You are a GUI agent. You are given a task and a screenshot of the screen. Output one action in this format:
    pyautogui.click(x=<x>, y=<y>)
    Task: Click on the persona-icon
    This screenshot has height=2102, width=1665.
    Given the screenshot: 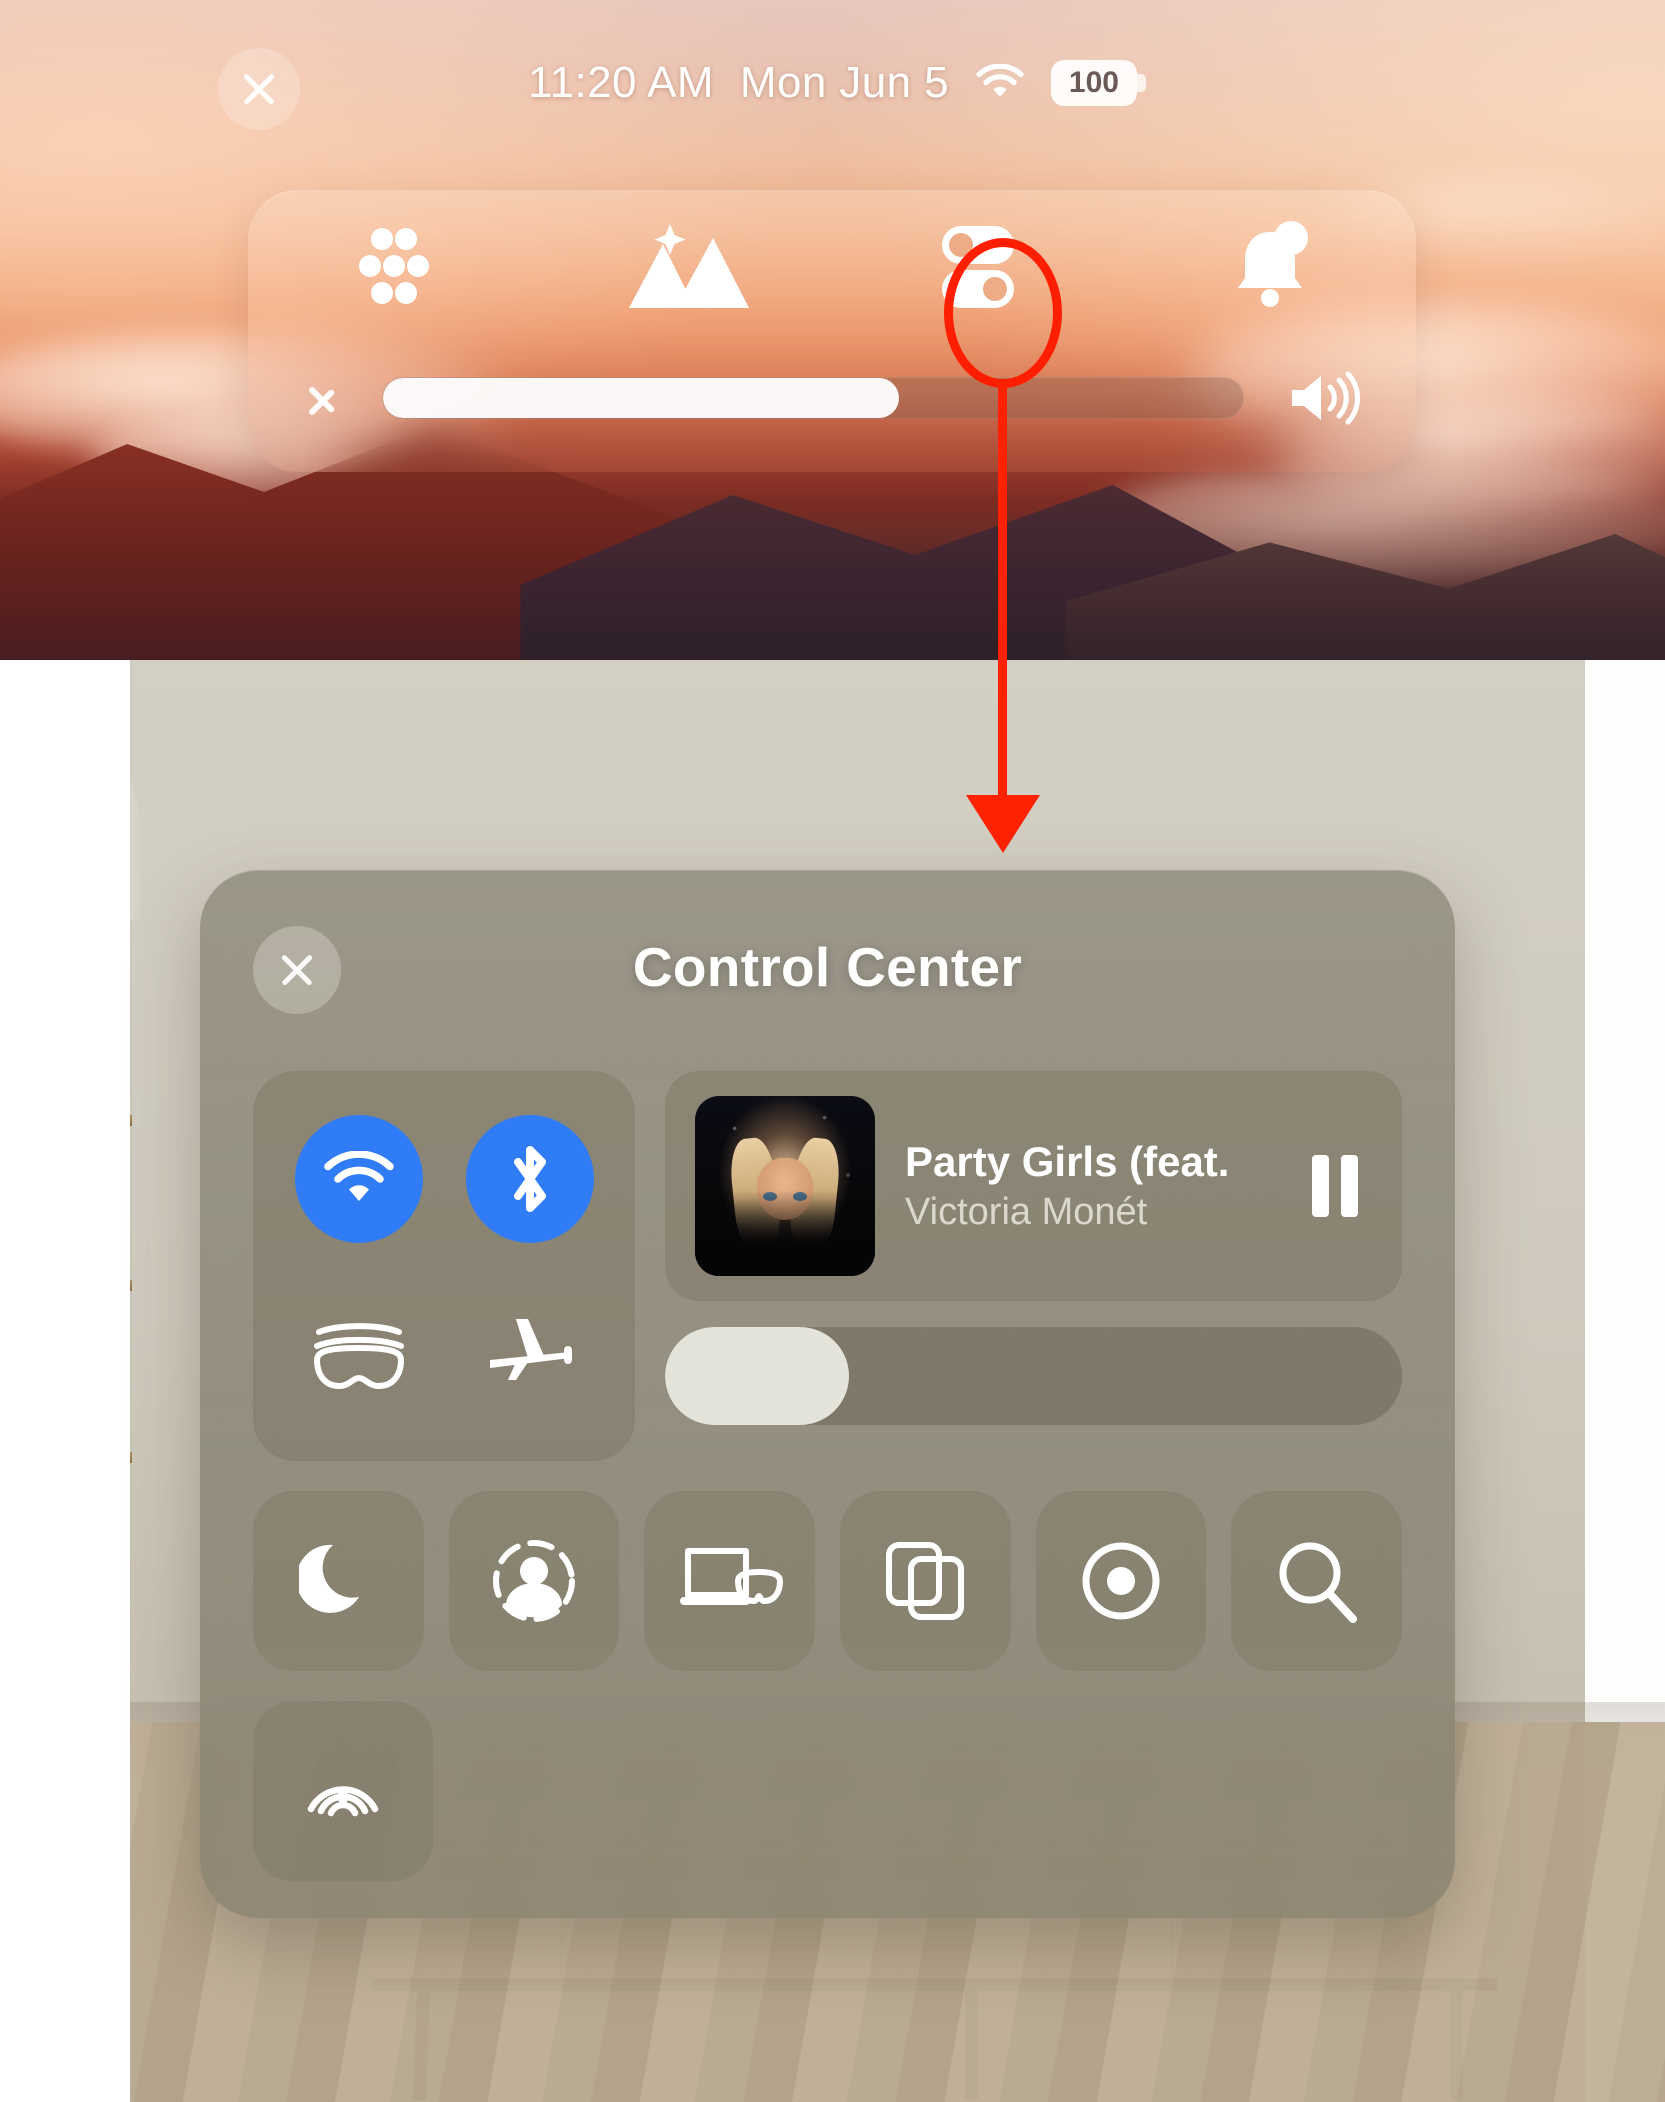 What is the action you would take?
    pyautogui.click(x=534, y=1581)
    